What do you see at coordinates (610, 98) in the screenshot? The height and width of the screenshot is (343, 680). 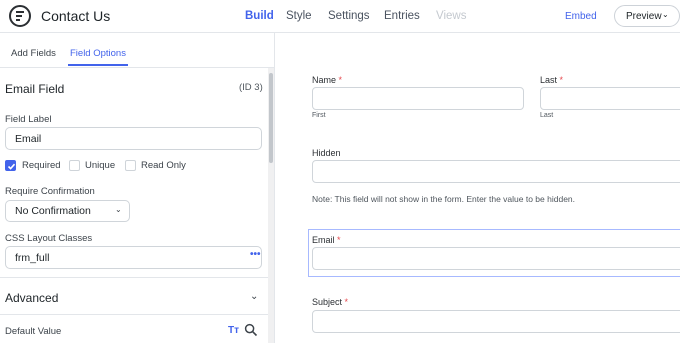 I see `last-name-input` at bounding box center [610, 98].